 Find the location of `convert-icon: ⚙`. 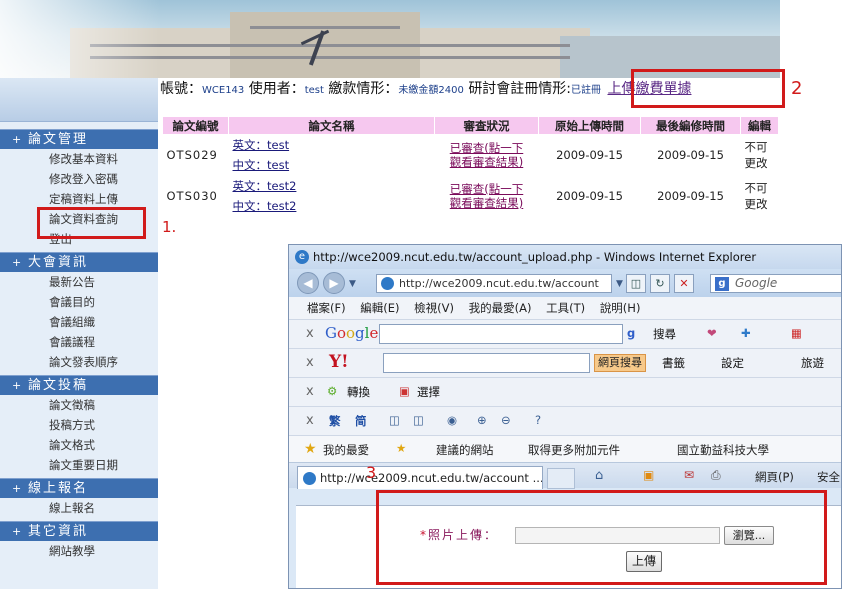

convert-icon: ⚙ is located at coordinates (332, 391).